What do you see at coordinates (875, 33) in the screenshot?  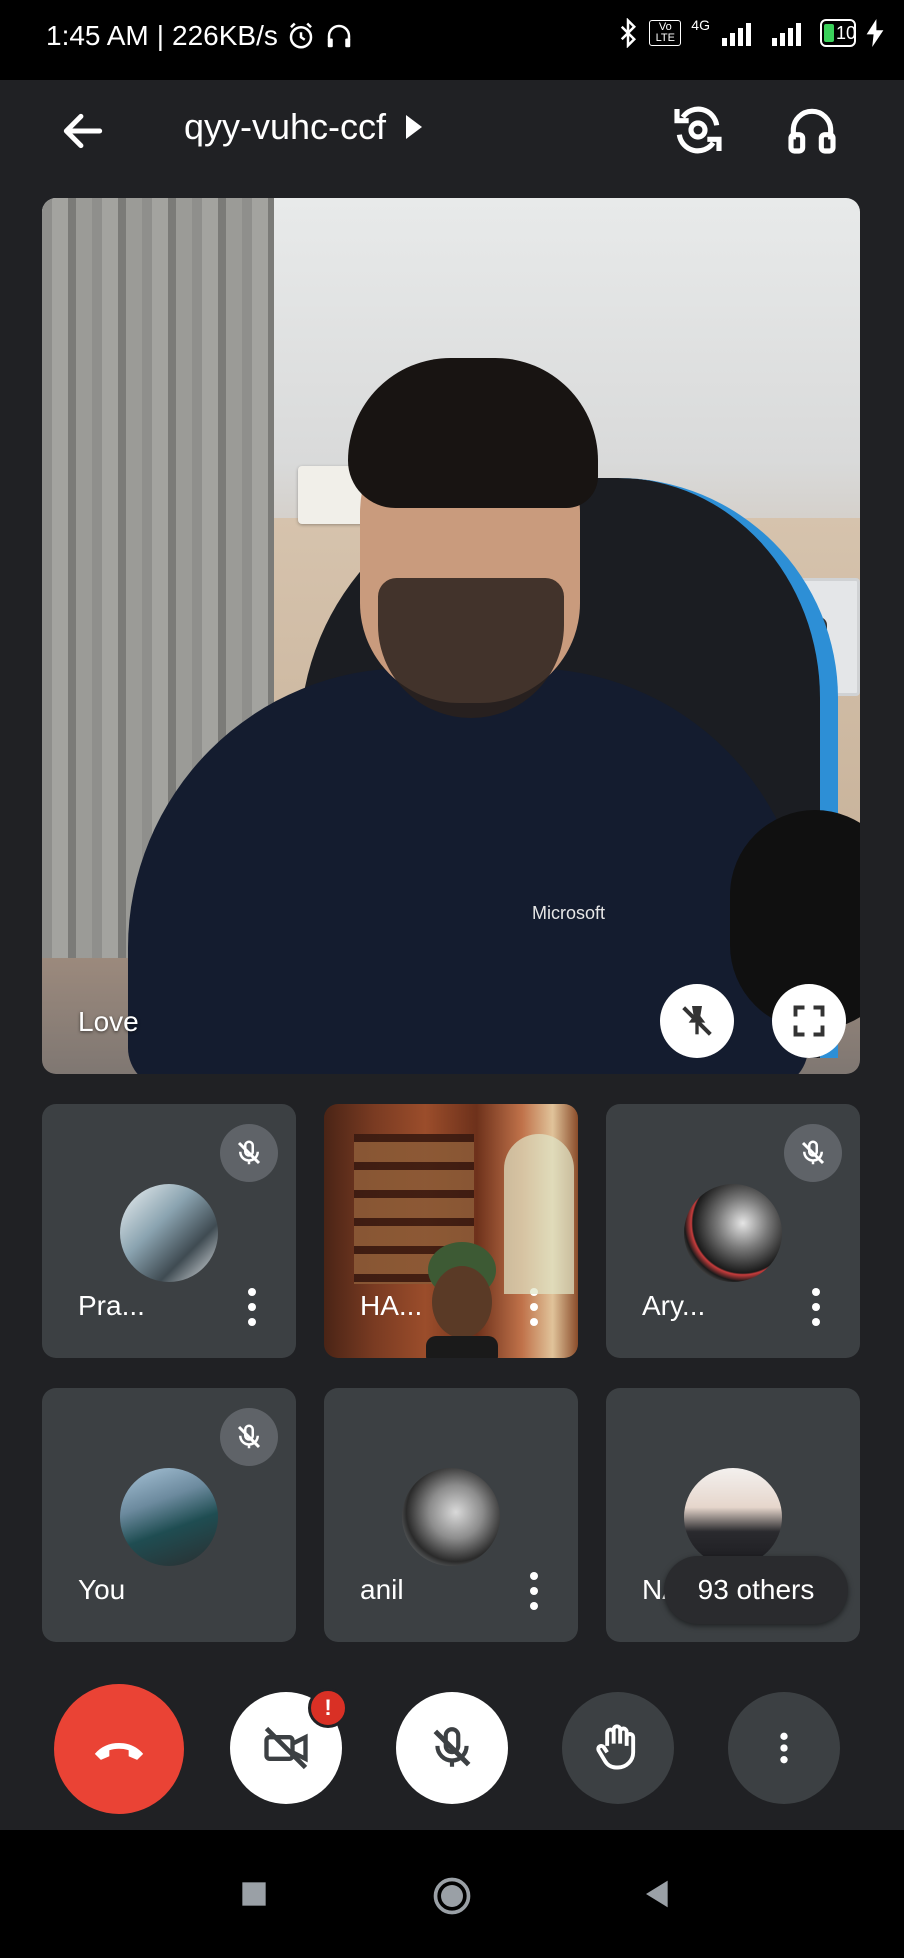 I see `charging-icon` at bounding box center [875, 33].